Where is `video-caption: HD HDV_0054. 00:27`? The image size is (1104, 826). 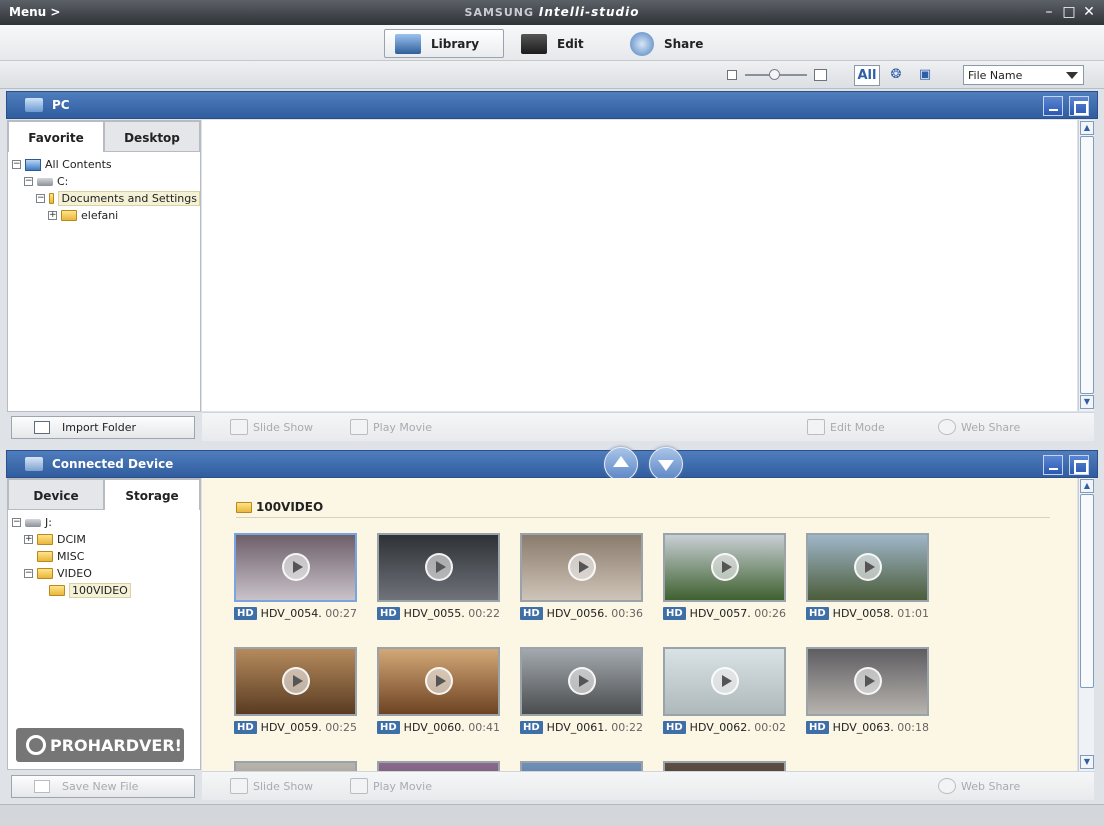
video-caption: HD HDV_0054. 00:27 is located at coordinates (295, 613).